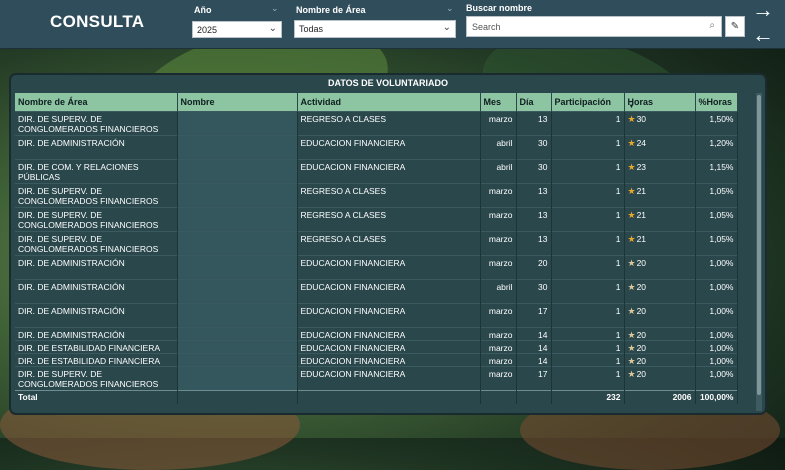  I want to click on total-empty-cell, so click(498, 397).